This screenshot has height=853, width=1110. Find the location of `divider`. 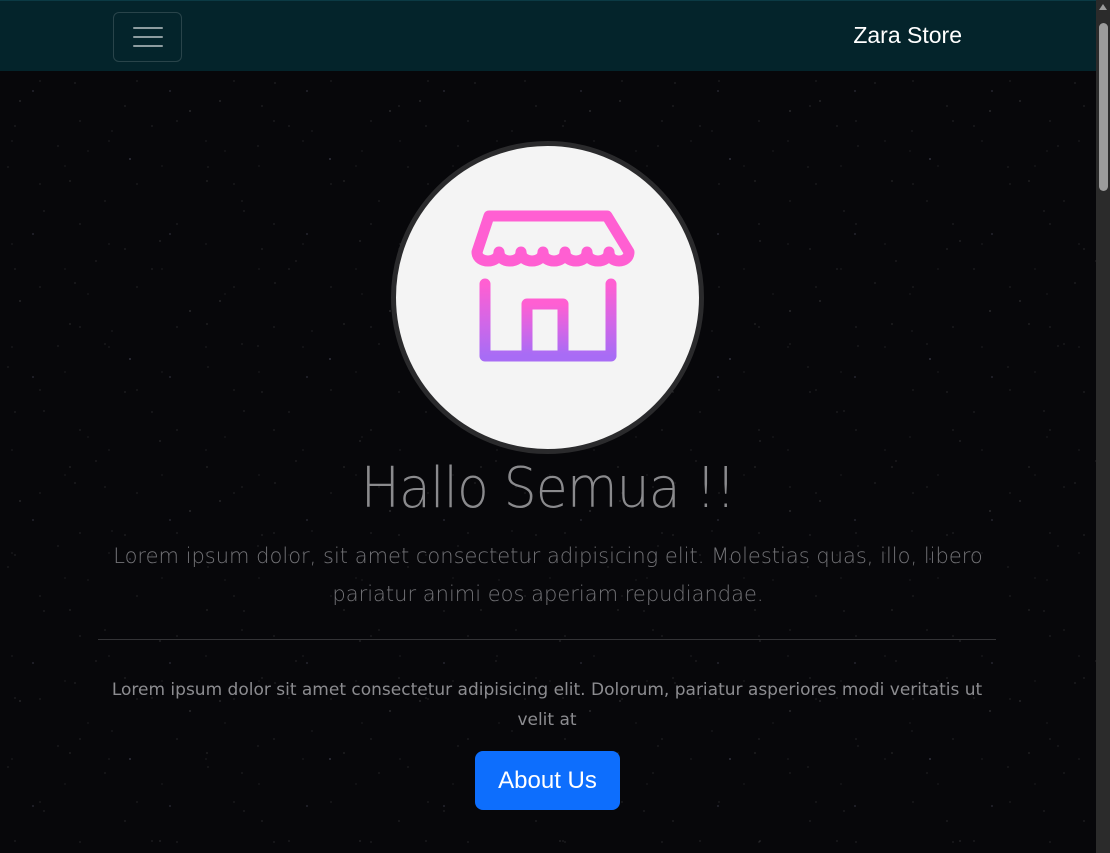

divider is located at coordinates (547, 639).